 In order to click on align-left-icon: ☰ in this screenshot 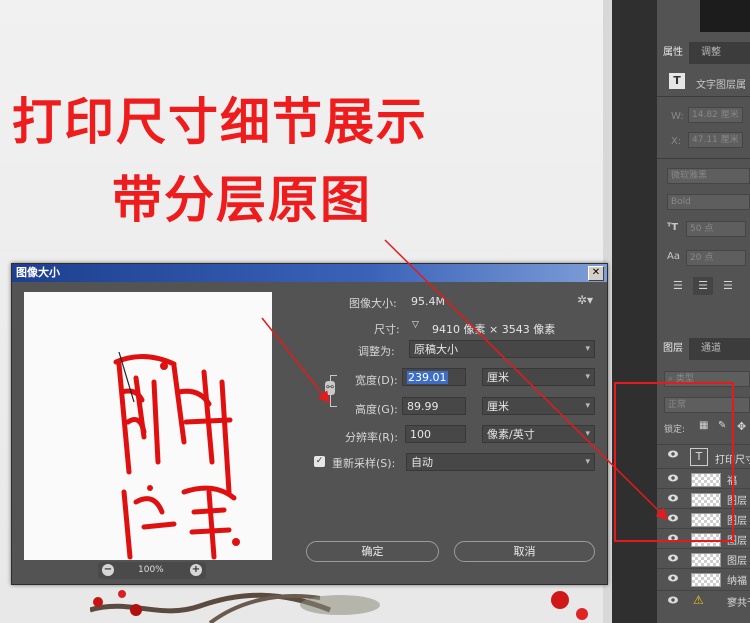, I will do `click(678, 285)`.